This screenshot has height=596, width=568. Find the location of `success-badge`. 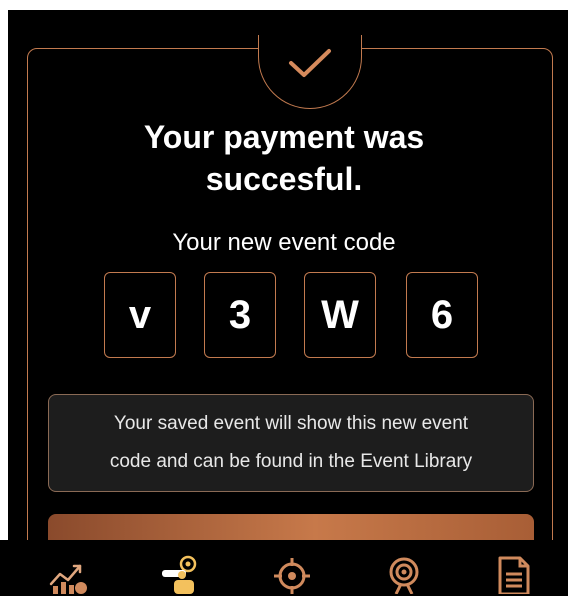

success-badge is located at coordinates (310, 72).